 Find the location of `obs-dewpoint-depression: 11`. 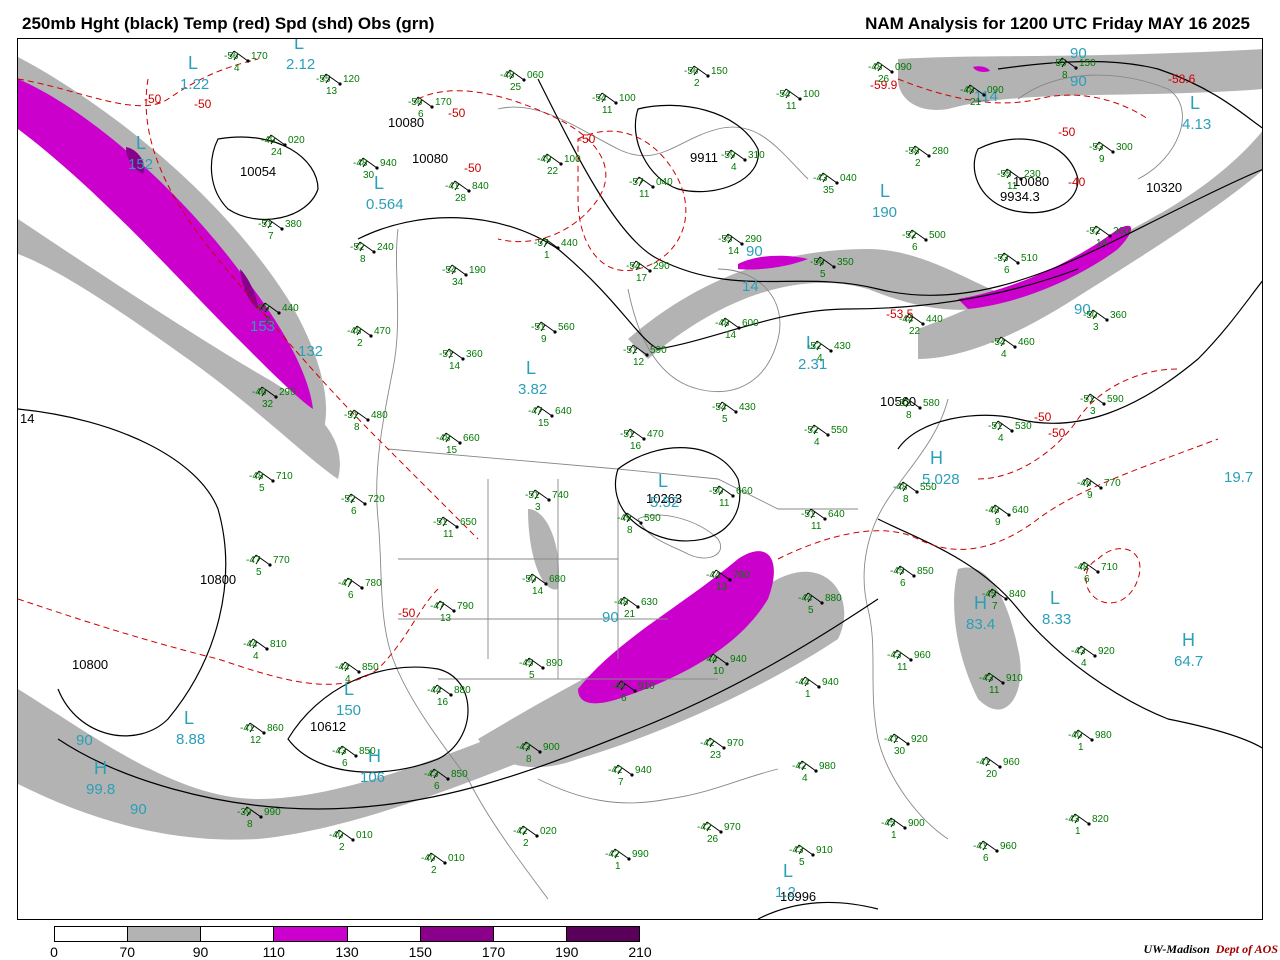

obs-dewpoint-depression: 11 is located at coordinates (816, 526).